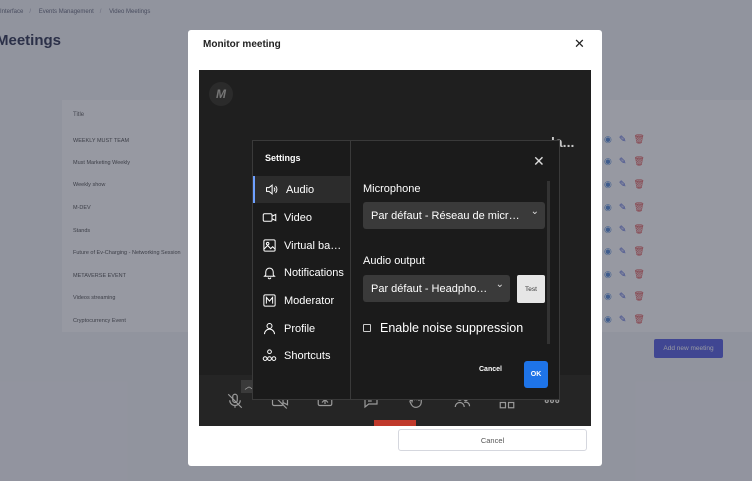  Describe the element at coordinates (269, 218) in the screenshot. I see `video-icon` at that location.